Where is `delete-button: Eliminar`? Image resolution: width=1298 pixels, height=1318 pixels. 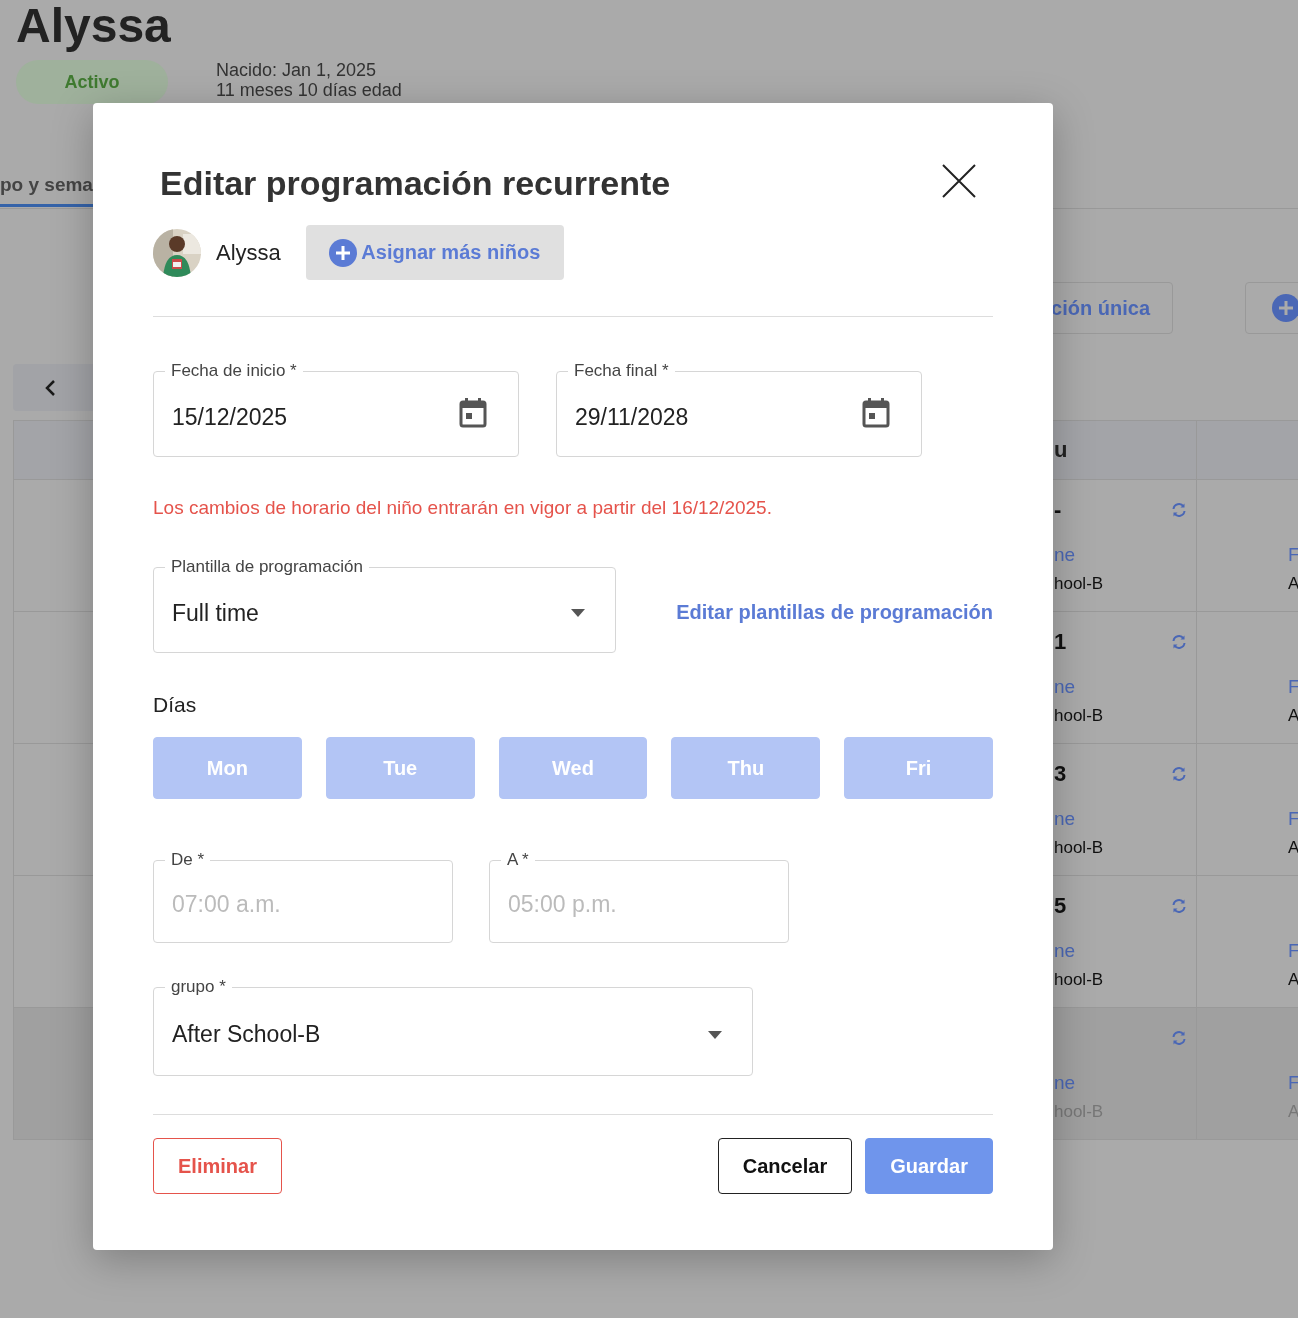 delete-button: Eliminar is located at coordinates (217, 1166).